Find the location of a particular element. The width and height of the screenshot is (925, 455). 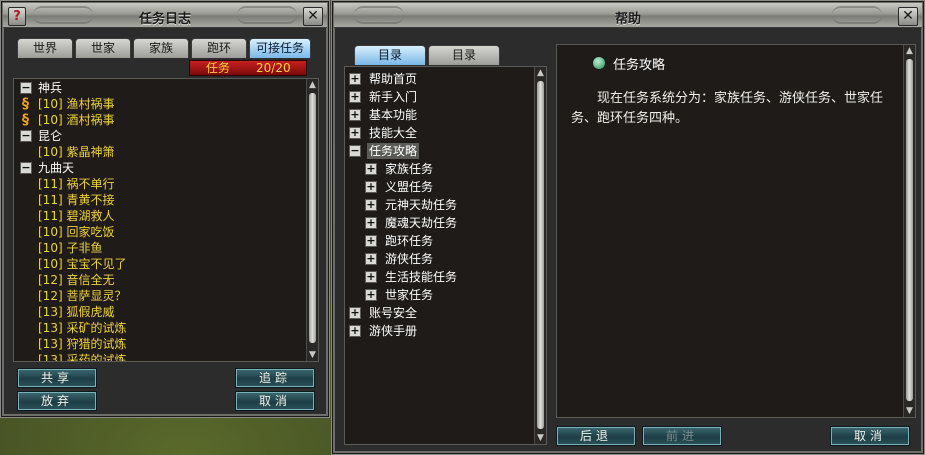

tab-contents-alt: 目录 is located at coordinates (464, 55).